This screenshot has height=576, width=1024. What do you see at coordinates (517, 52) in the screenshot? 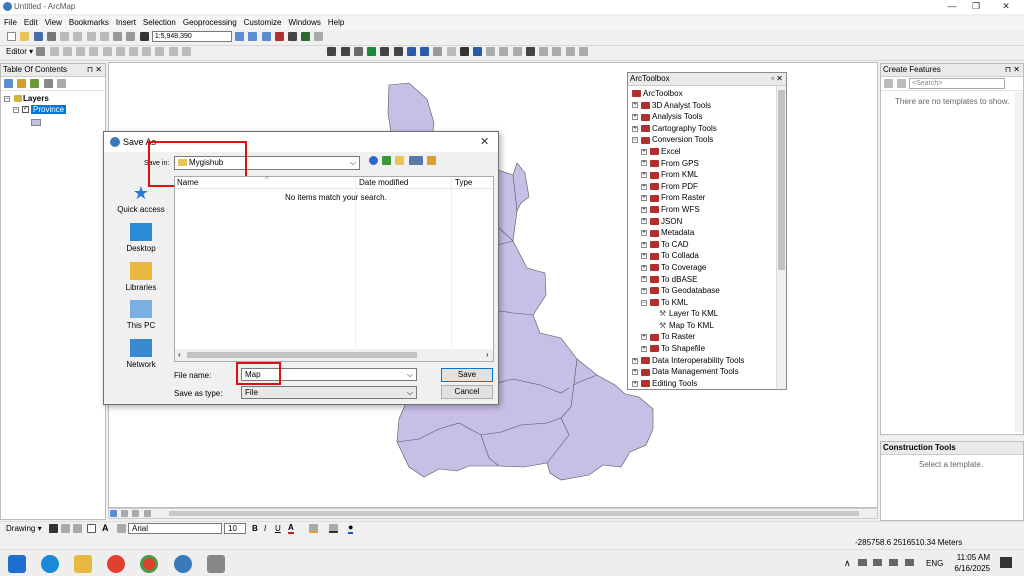
I see `measure-icon` at bounding box center [517, 52].